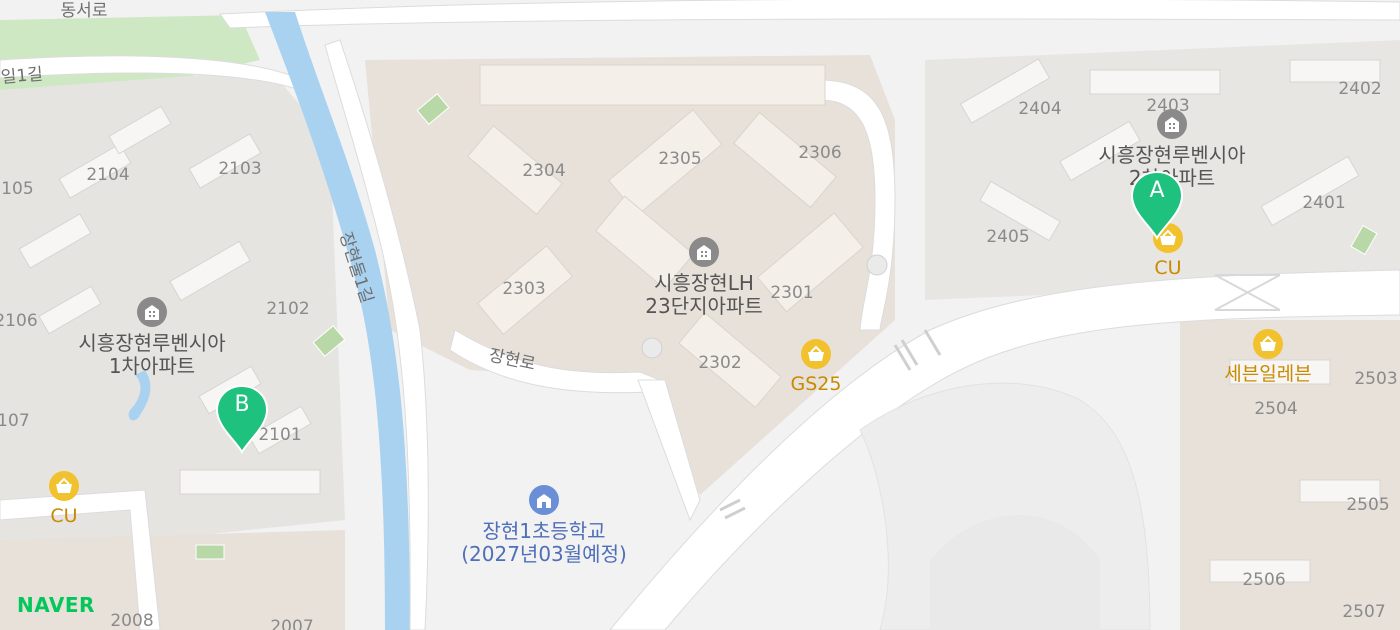  I want to click on marker-label-a: A, so click(1157, 190).